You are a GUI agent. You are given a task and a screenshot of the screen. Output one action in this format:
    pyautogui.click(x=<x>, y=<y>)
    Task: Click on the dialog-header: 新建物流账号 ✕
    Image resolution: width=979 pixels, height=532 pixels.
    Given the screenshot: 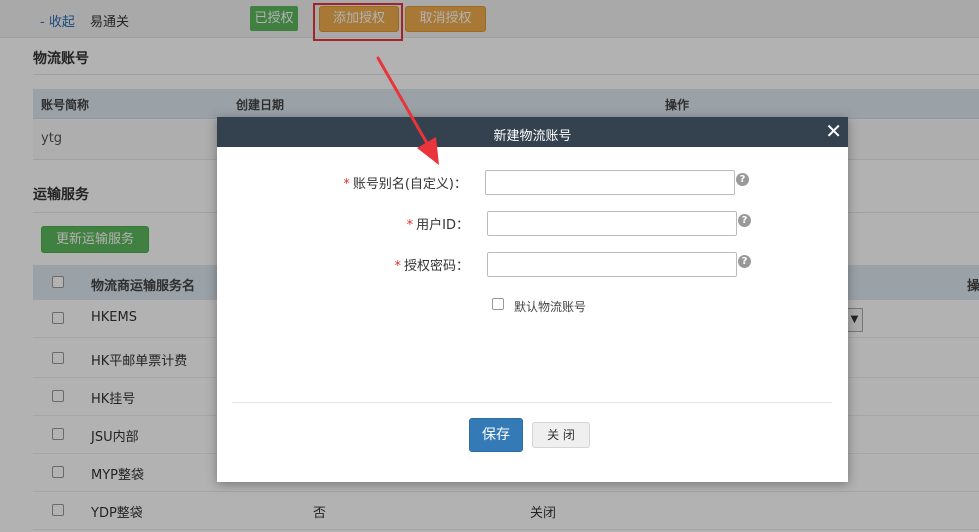 What is the action you would take?
    pyautogui.click(x=532, y=132)
    